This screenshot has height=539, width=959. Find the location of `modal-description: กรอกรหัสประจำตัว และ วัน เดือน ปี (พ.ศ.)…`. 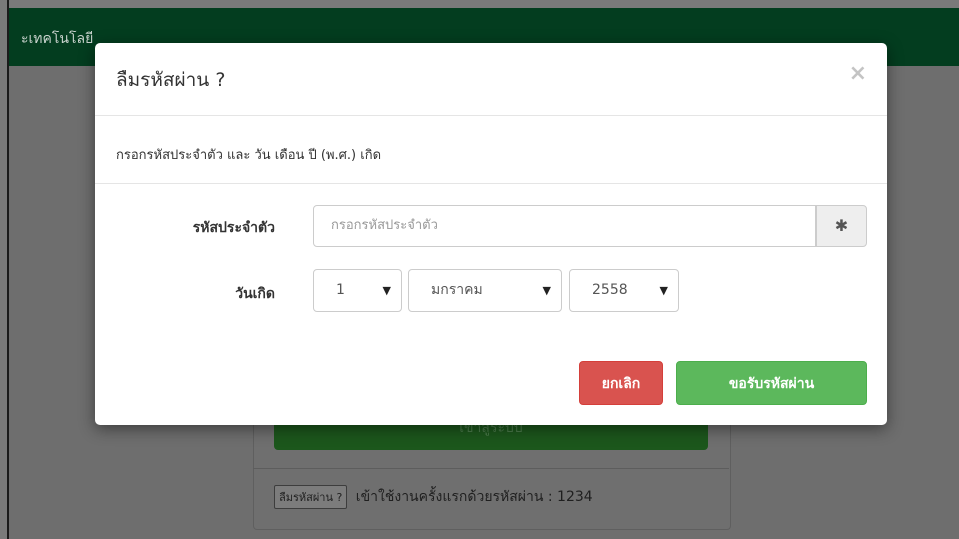

modal-description: กรอกรหัสประจำตัว และ วัน เดือน ปี (พ.ศ.)… is located at coordinates (249, 155).